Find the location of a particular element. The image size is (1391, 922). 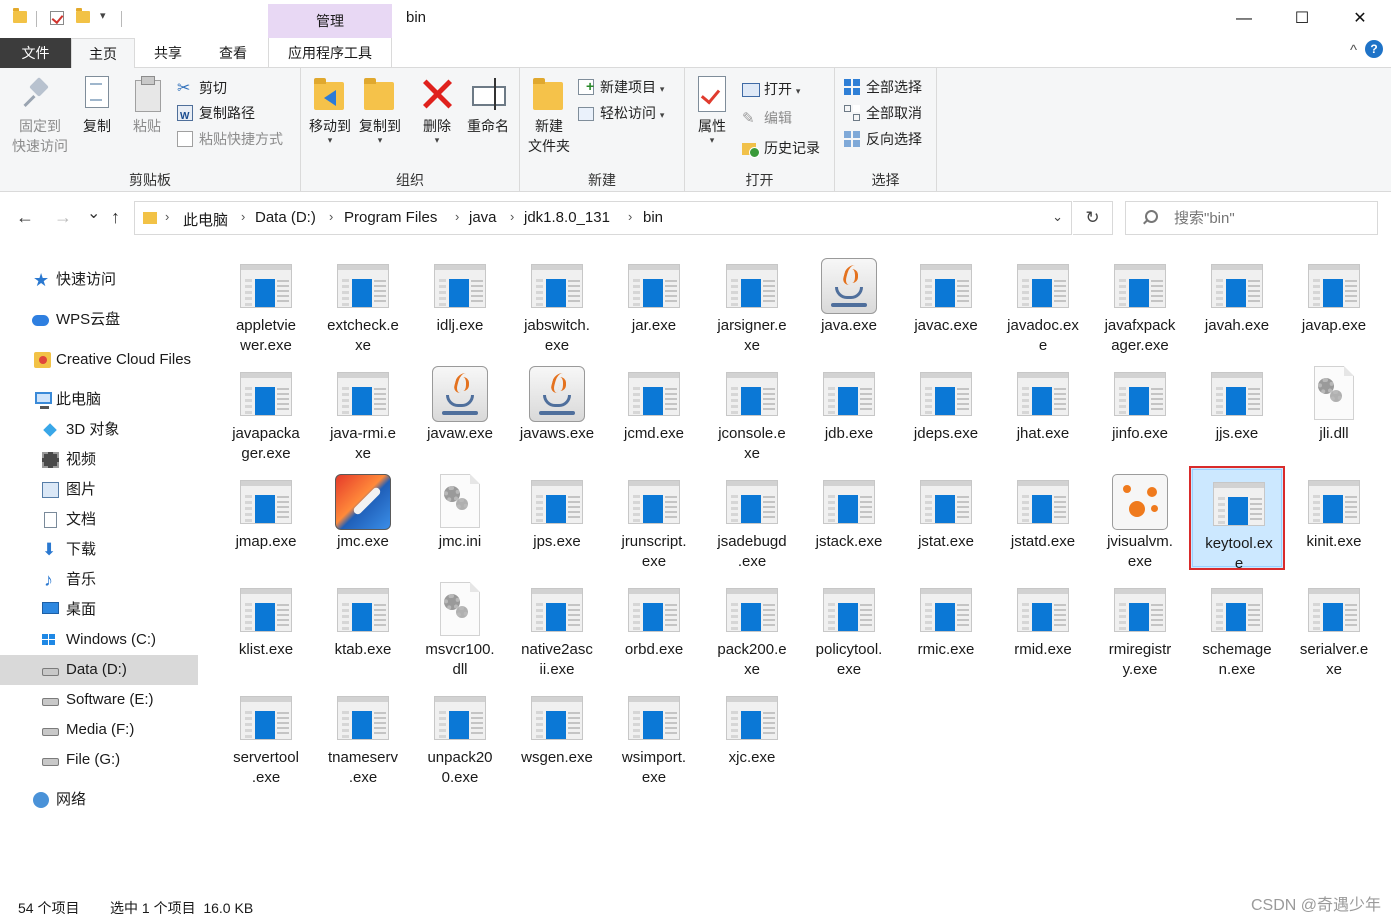

file-item: msvcr100. dll is located at coordinates (460, 626).